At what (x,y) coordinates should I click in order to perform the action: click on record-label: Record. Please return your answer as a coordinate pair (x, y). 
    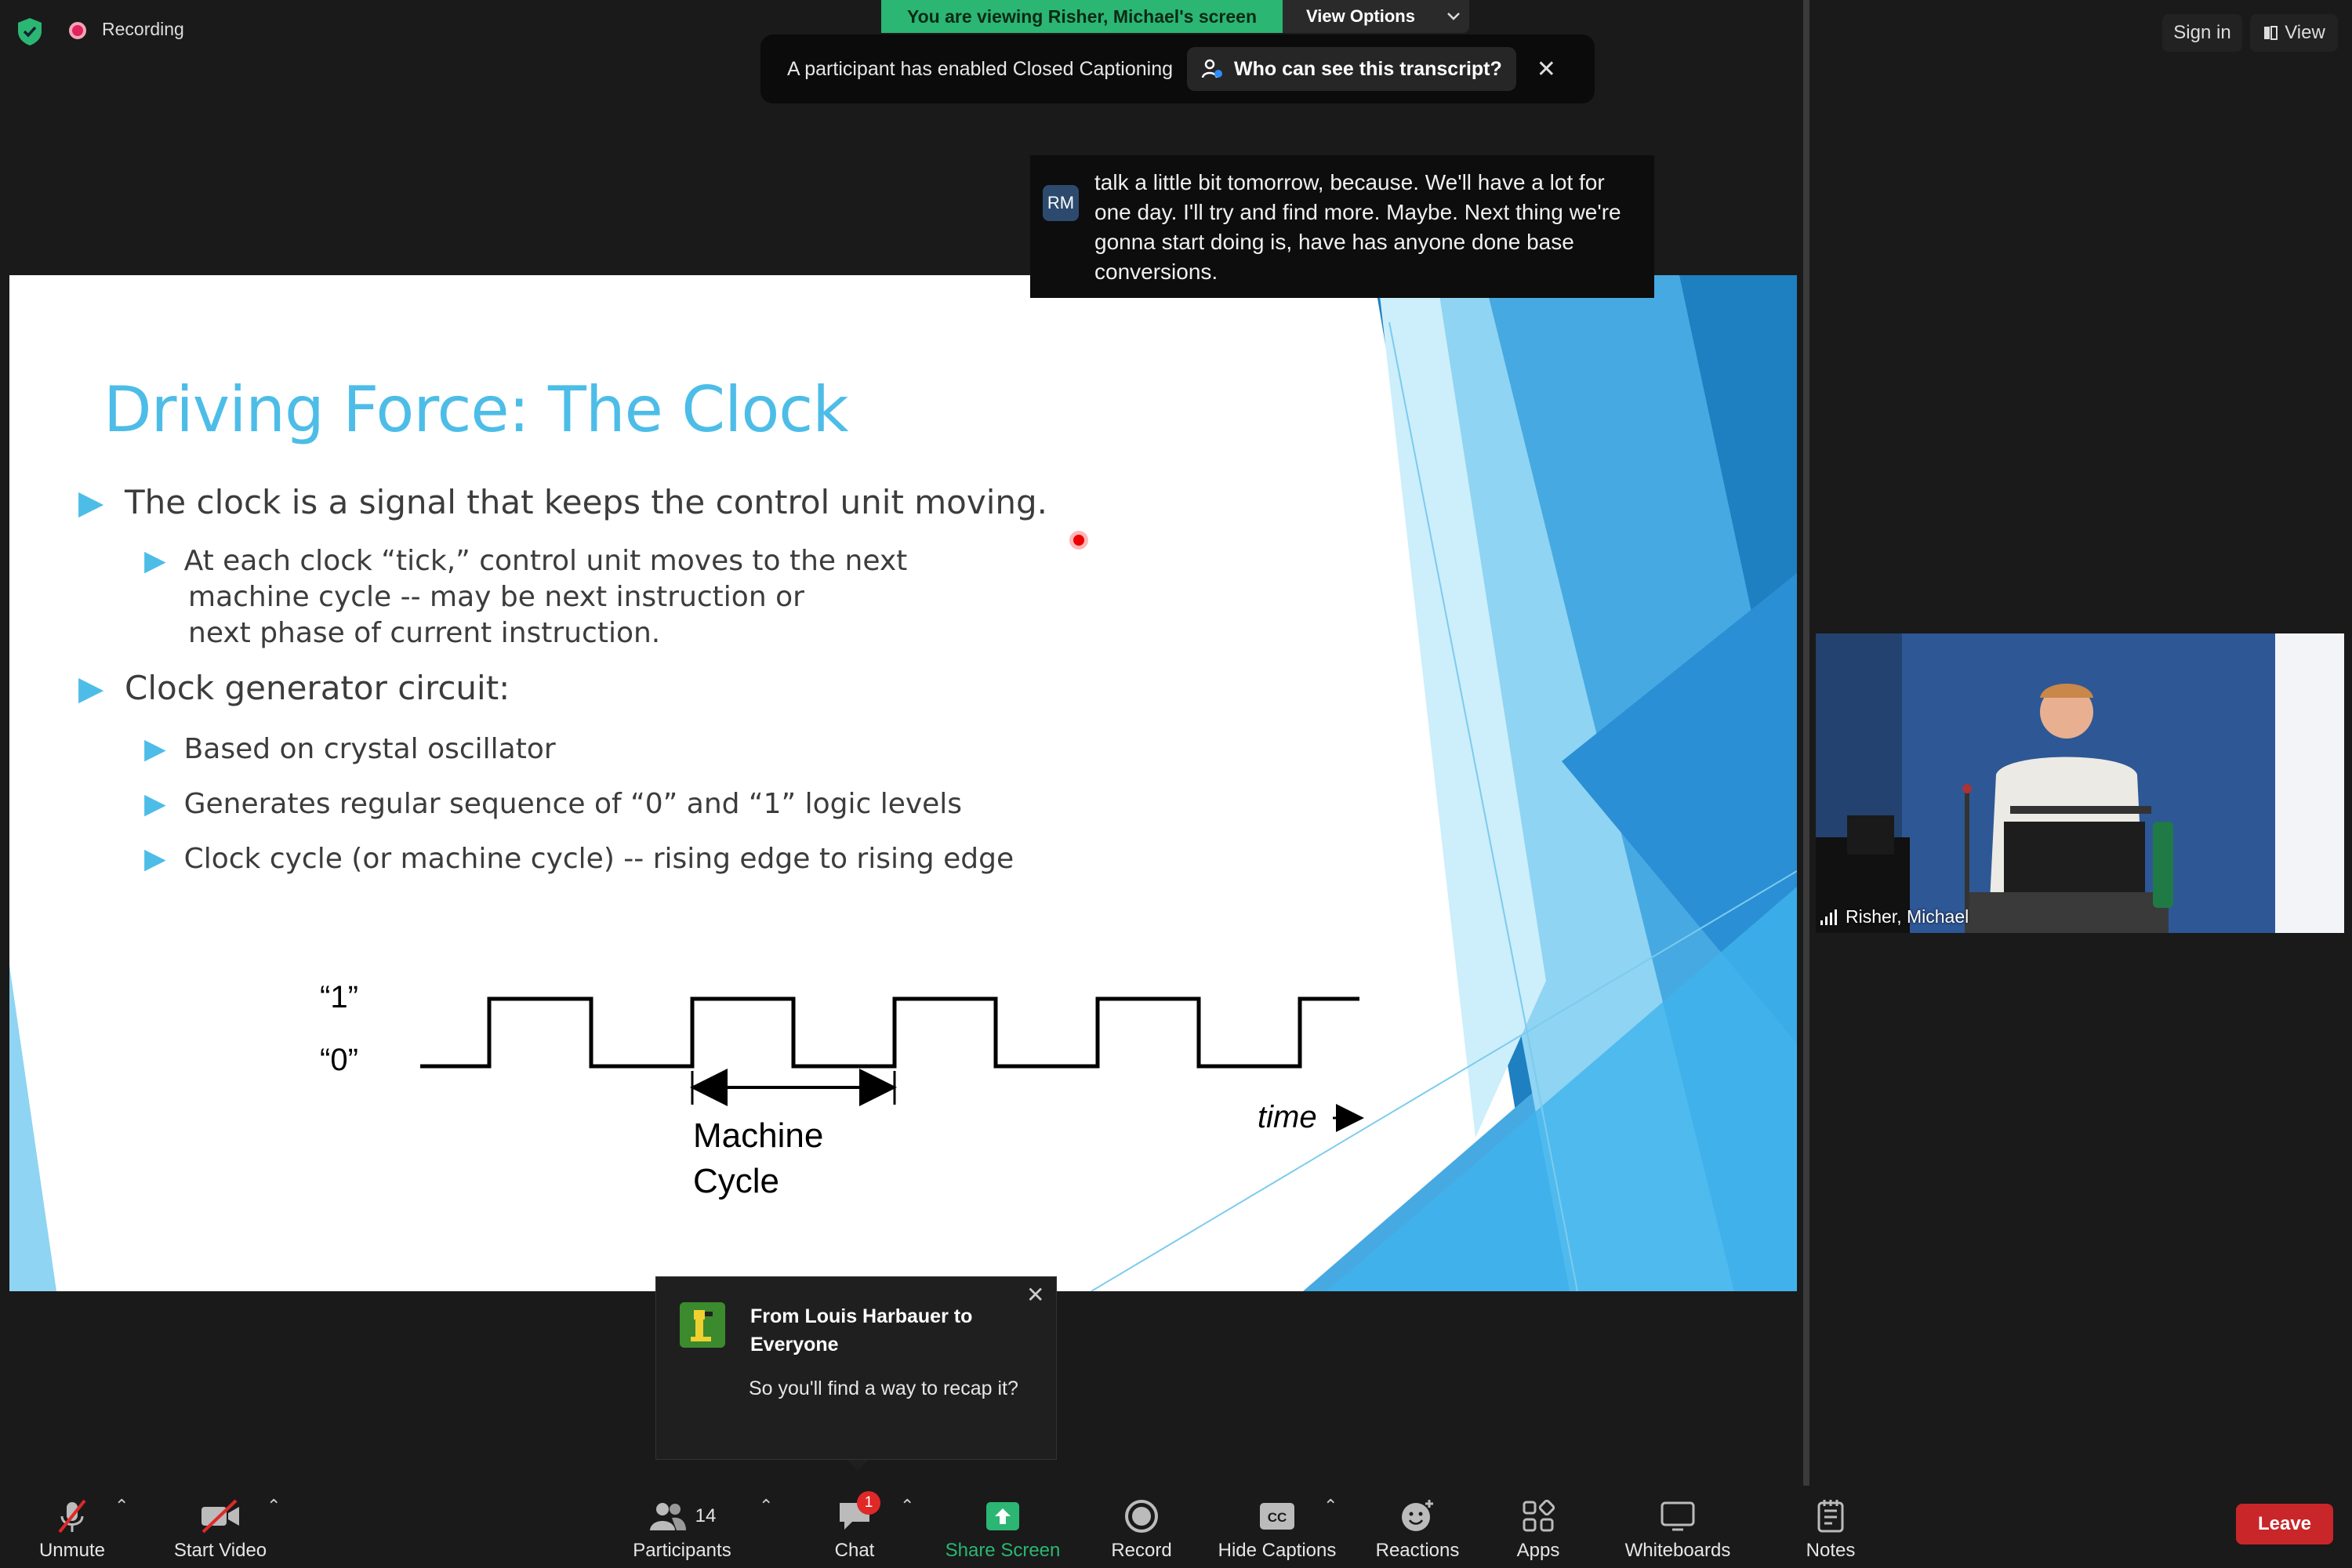
    Looking at the image, I should click on (1141, 1550).